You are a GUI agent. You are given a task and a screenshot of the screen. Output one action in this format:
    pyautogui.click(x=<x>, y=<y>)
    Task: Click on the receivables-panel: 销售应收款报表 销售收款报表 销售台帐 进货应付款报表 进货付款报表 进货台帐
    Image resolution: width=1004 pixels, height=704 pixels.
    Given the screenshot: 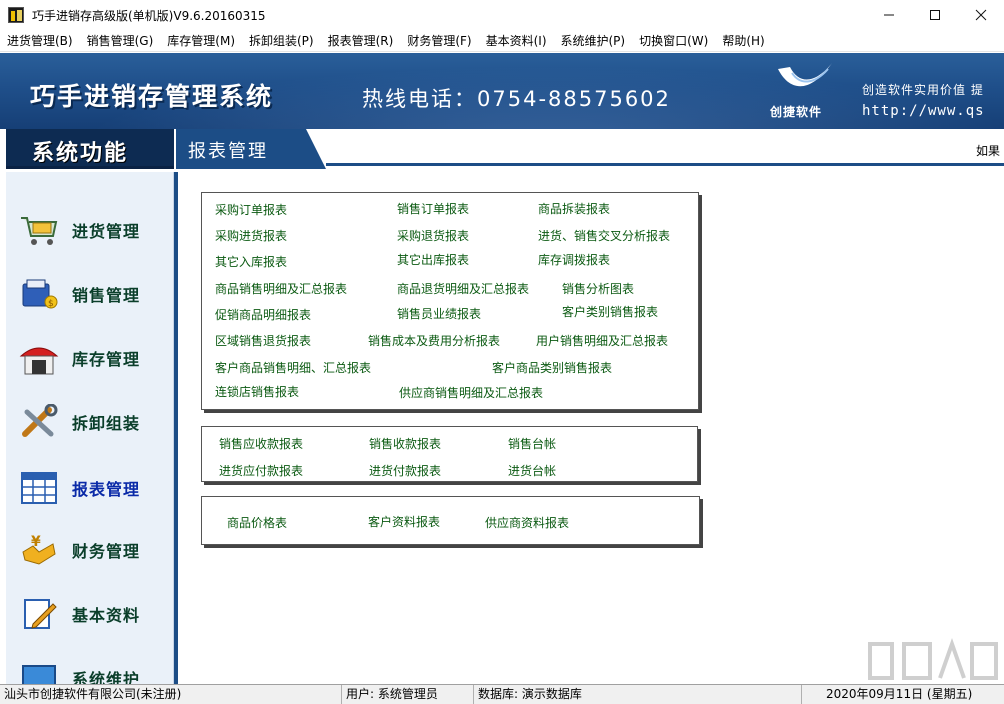 What is the action you would take?
    pyautogui.click(x=449, y=454)
    